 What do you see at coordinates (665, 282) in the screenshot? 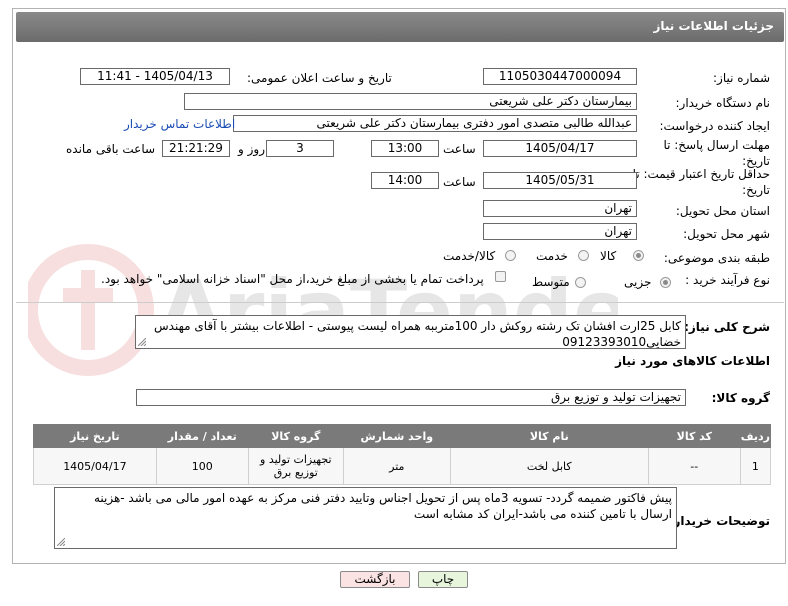
I see `process-radio-minor` at bounding box center [665, 282].